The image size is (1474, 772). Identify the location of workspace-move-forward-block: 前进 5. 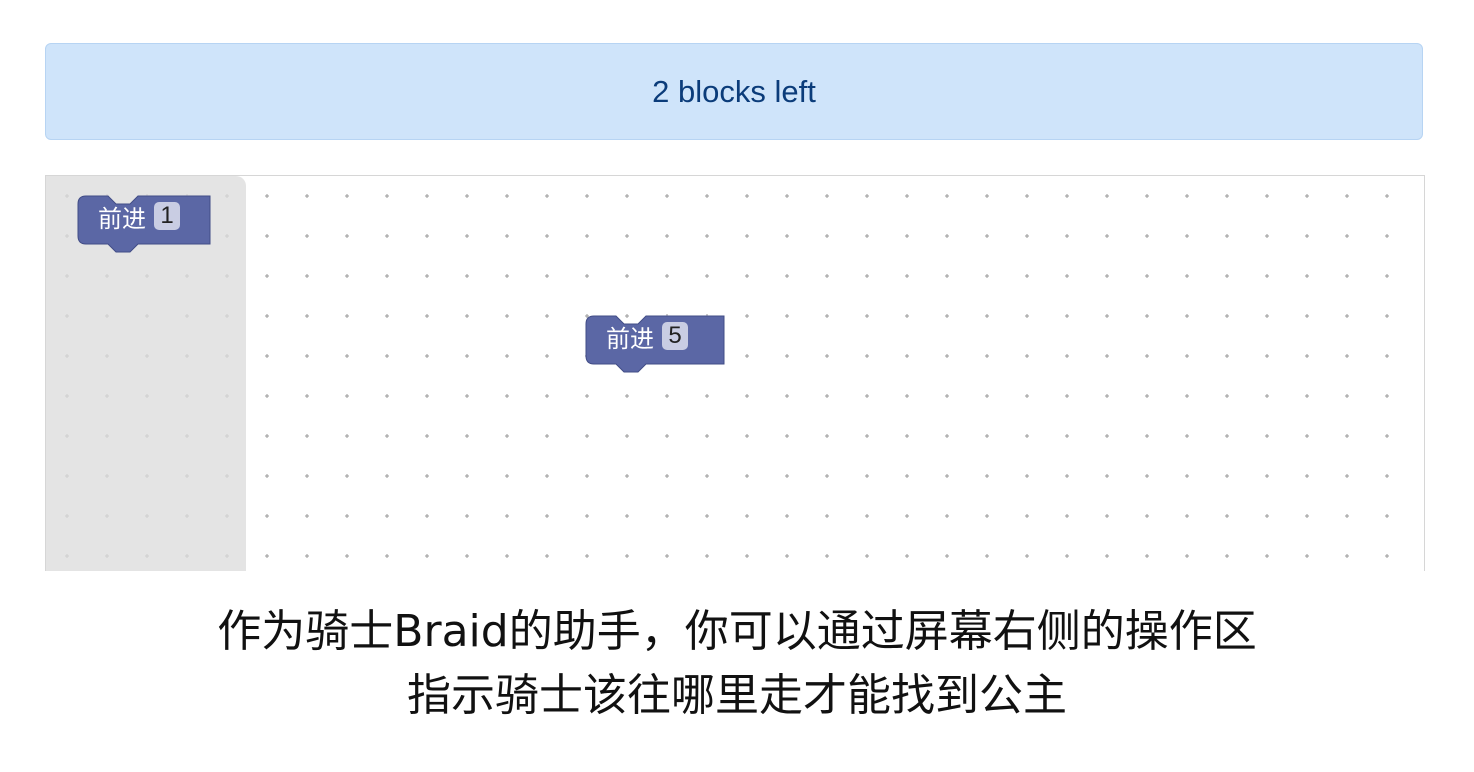
(655, 344).